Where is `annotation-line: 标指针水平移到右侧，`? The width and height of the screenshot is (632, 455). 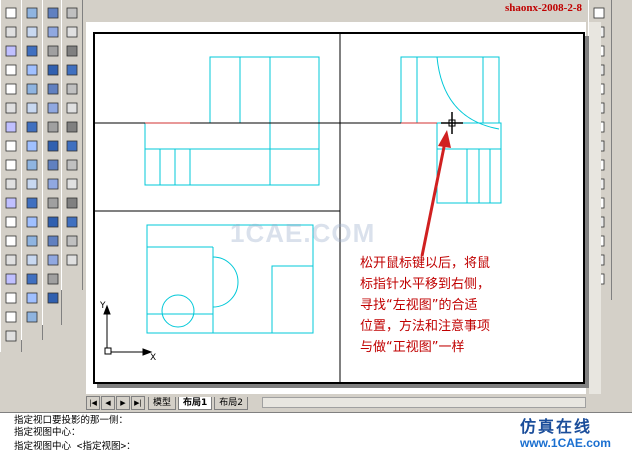 annotation-line: 标指针水平移到右侧， is located at coordinates (425, 284).